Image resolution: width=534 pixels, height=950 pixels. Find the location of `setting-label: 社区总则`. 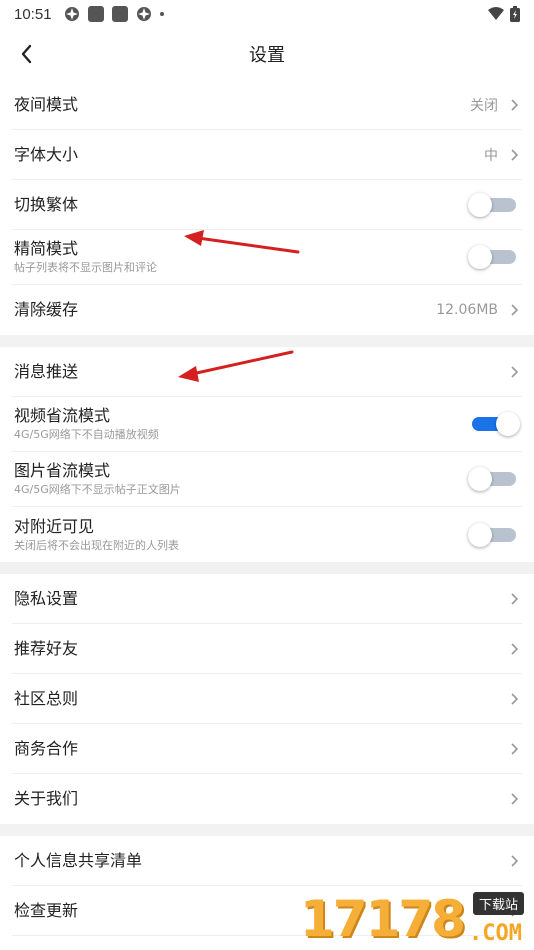

setting-label: 社区总则 is located at coordinates (46, 698).